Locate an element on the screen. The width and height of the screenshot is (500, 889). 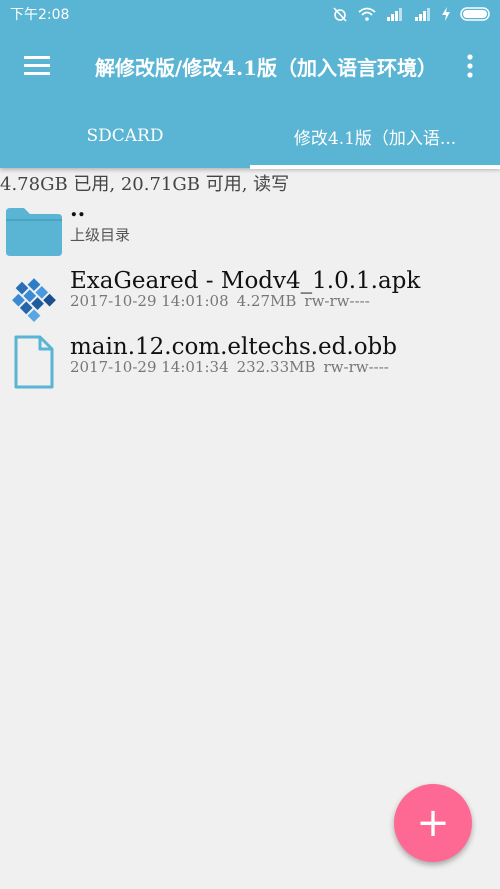
add-icon: + is located at coordinates (433, 823).